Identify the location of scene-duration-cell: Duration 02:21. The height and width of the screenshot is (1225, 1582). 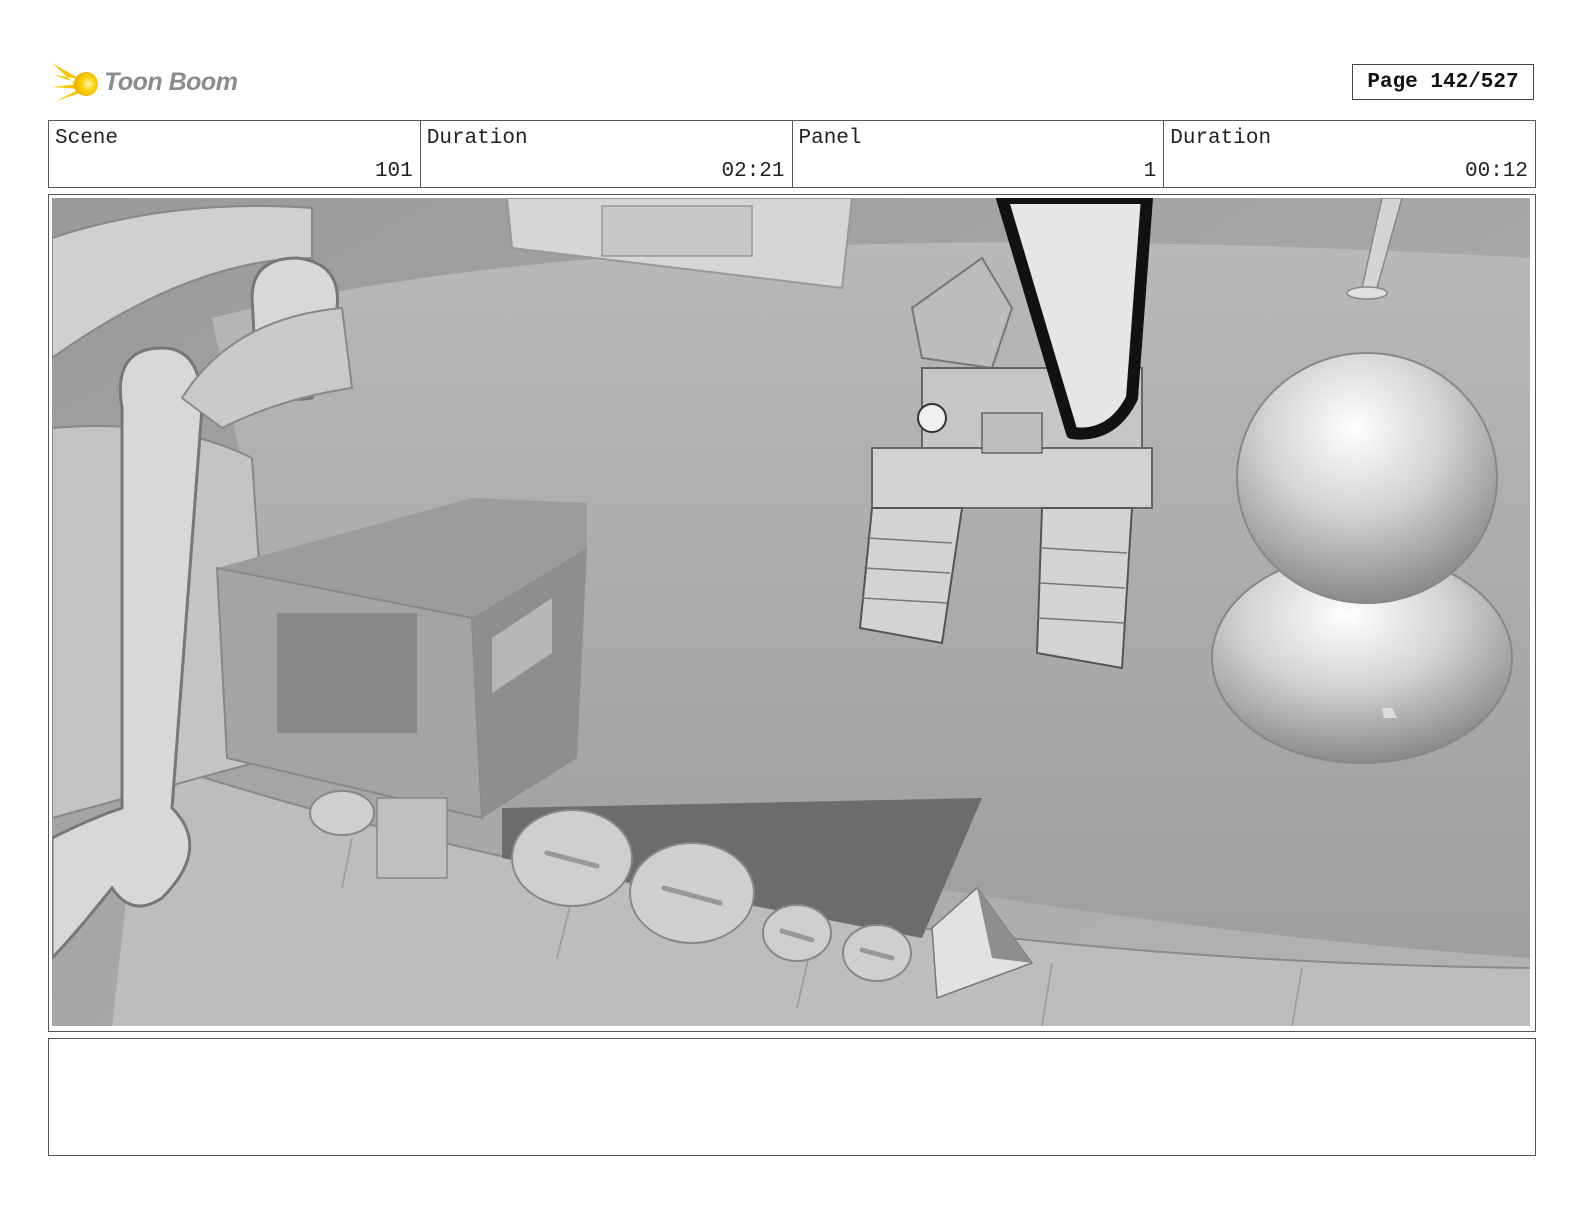
(607, 154).